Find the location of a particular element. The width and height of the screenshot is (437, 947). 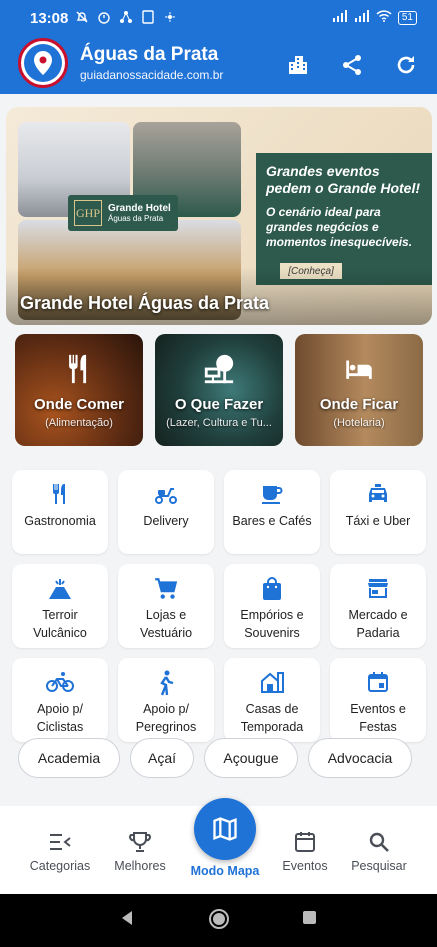

fan-icon is located at coordinates (170, 17).